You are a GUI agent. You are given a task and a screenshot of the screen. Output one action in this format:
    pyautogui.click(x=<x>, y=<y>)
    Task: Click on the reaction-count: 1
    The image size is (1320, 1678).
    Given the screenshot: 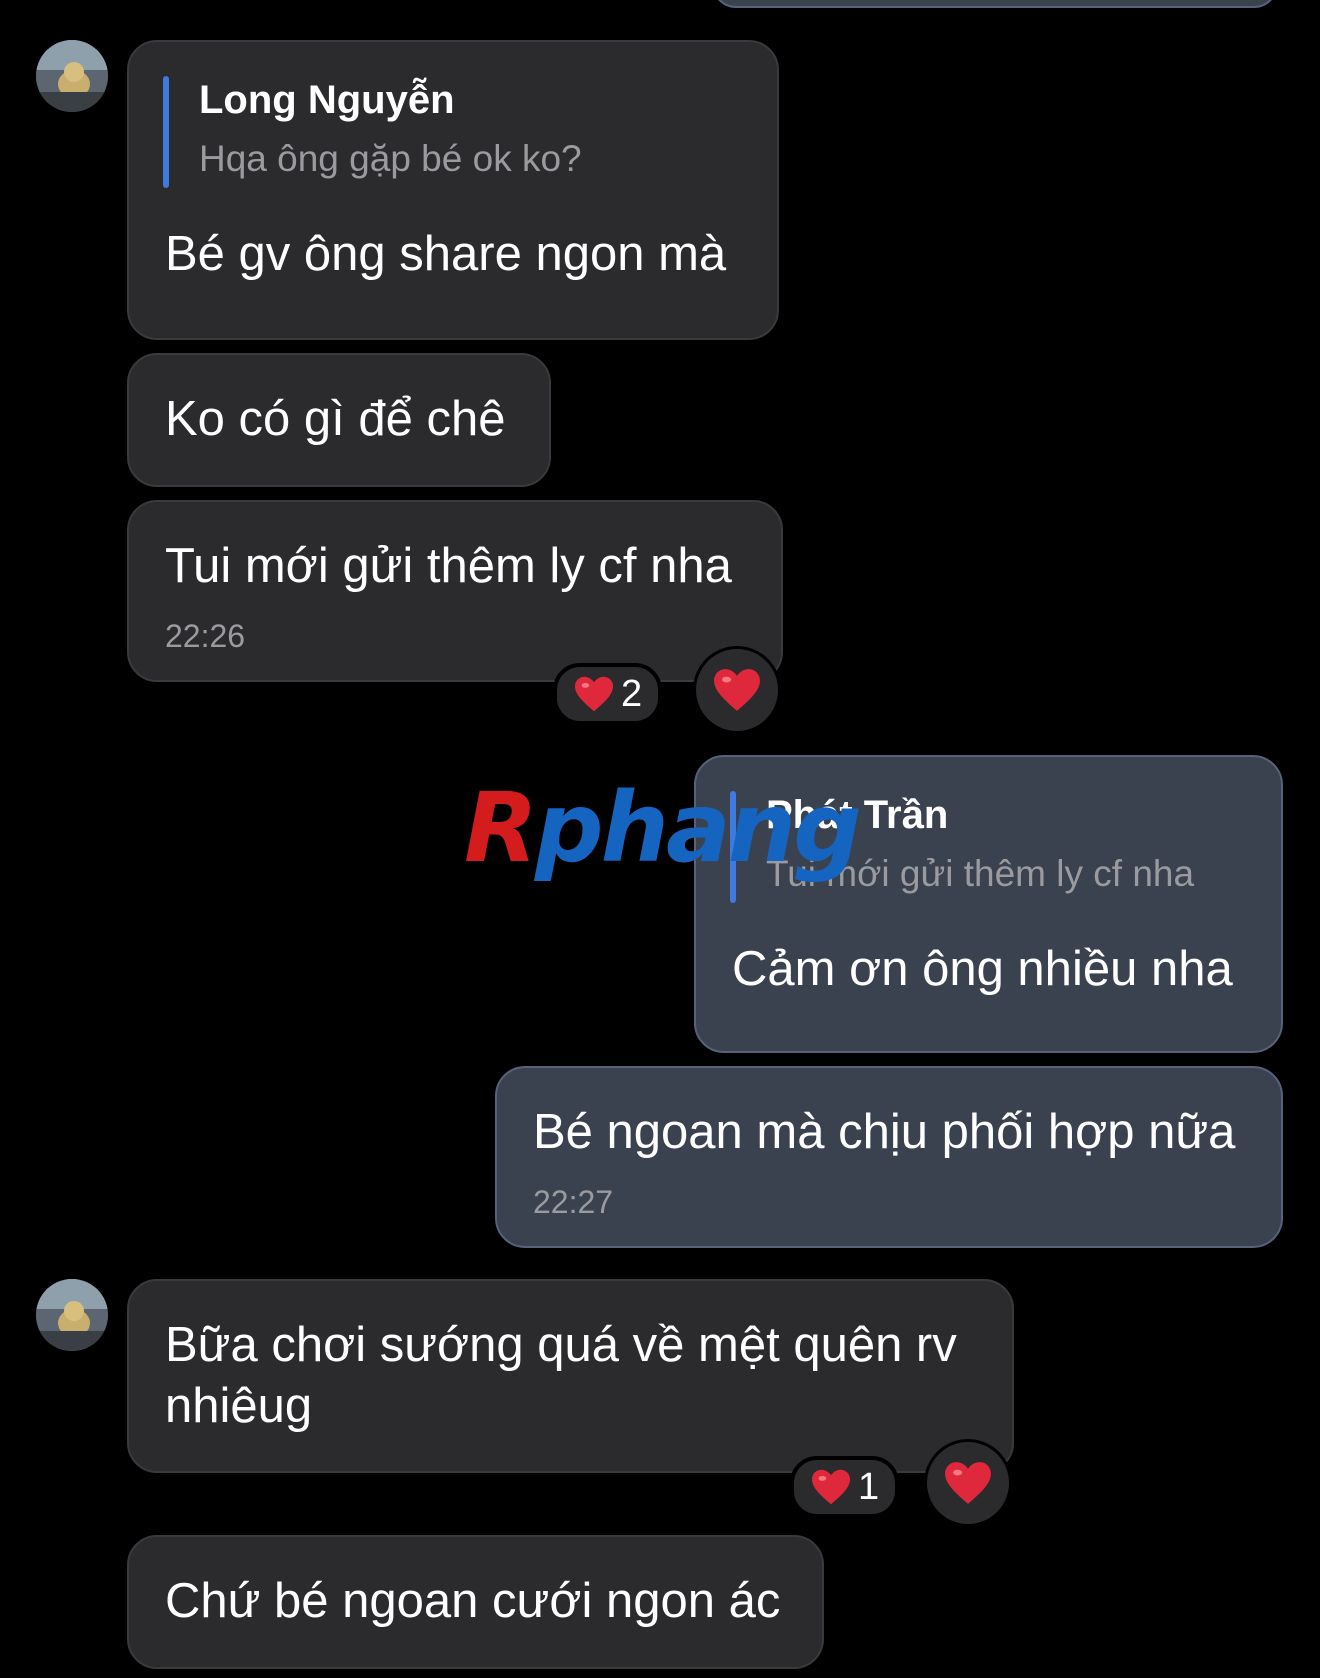 What is the action you would take?
    pyautogui.click(x=869, y=1487)
    